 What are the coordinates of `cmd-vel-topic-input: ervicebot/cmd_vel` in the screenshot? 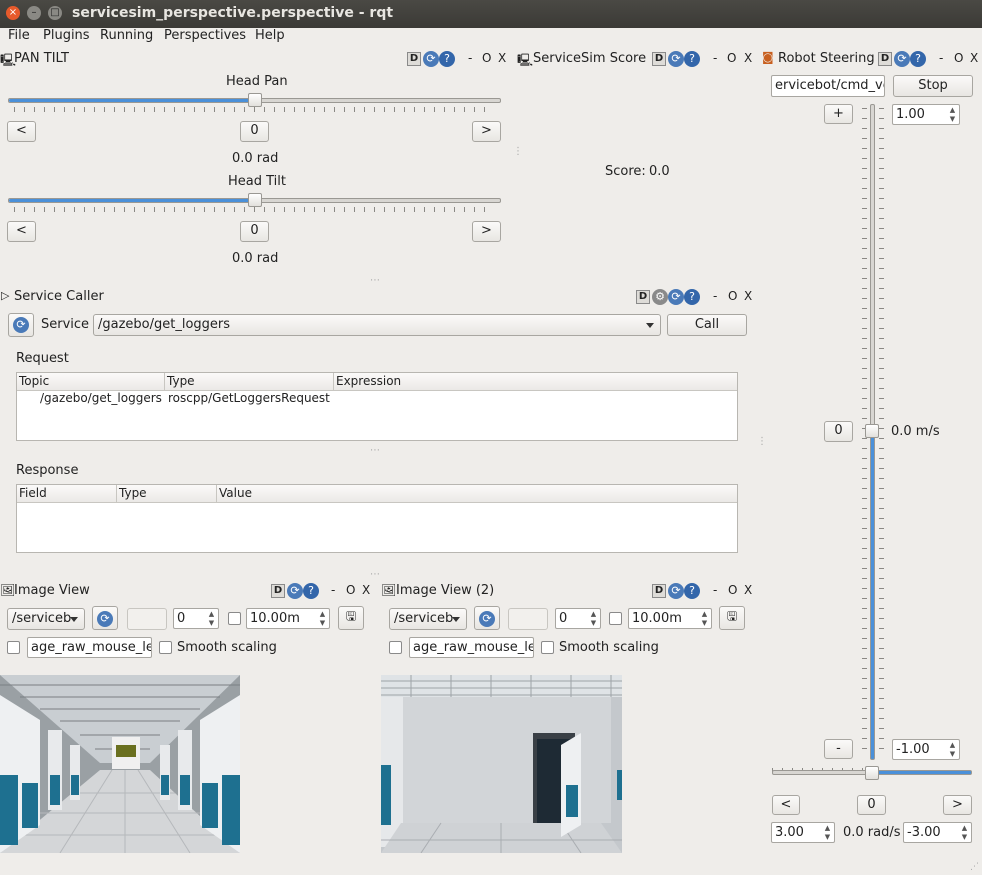 It's located at (828, 86).